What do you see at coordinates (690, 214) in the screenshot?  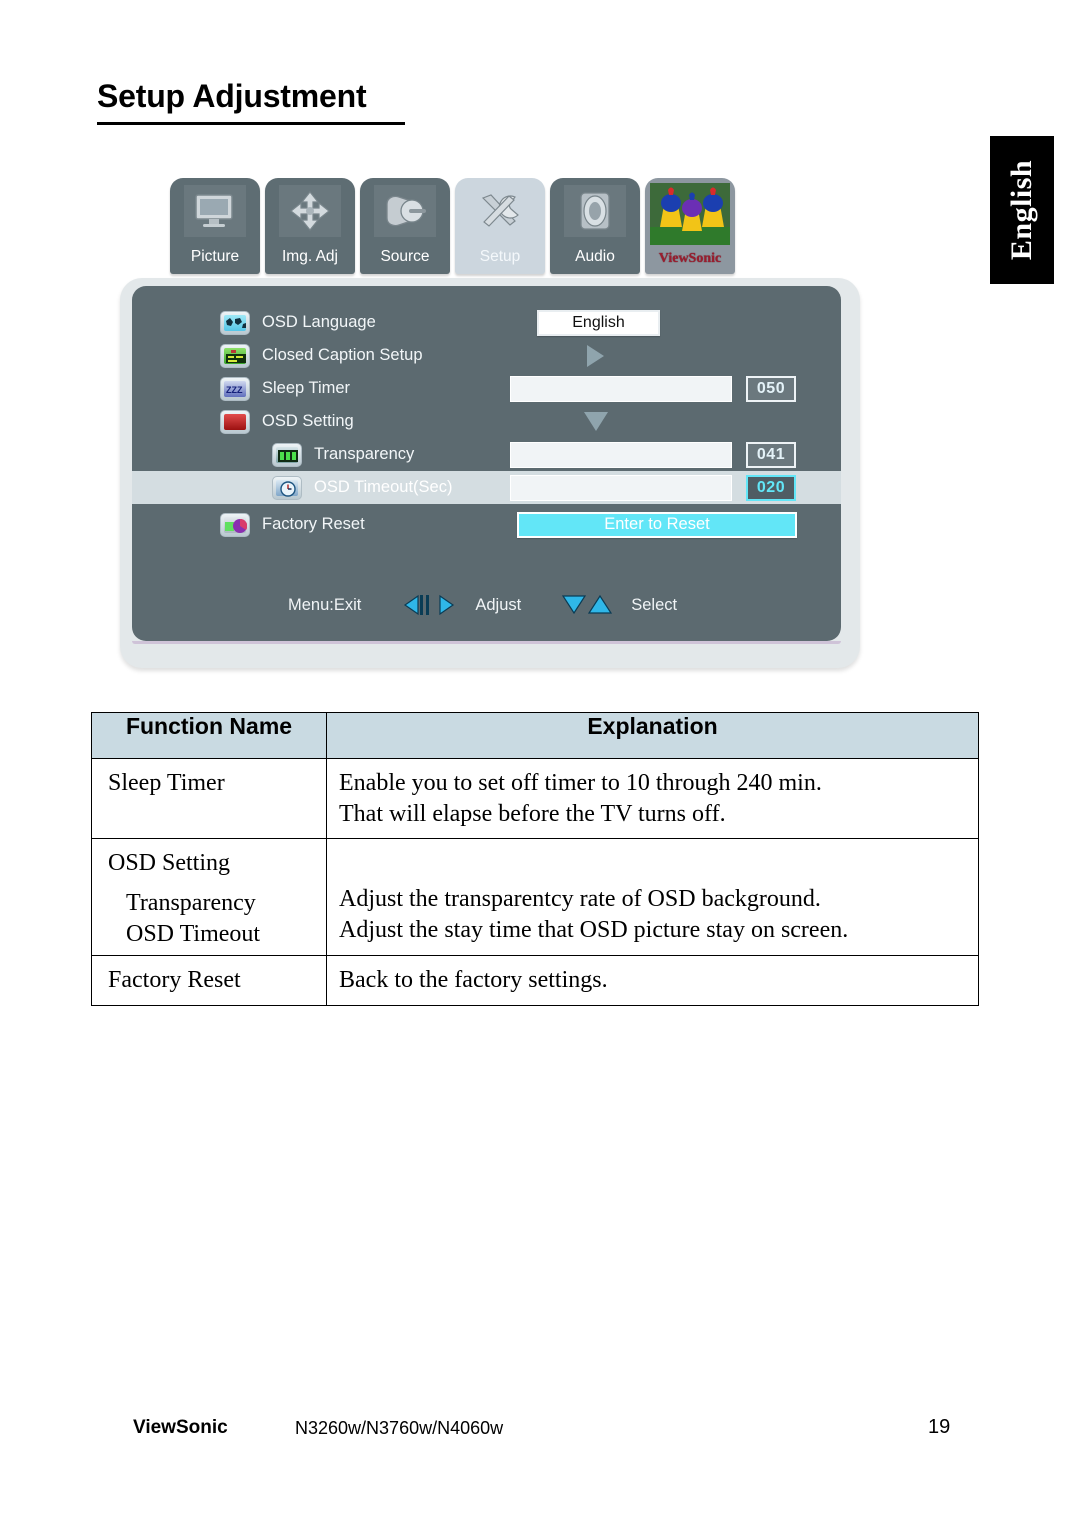 I see `viewsonic-birds-logo-icon` at bounding box center [690, 214].